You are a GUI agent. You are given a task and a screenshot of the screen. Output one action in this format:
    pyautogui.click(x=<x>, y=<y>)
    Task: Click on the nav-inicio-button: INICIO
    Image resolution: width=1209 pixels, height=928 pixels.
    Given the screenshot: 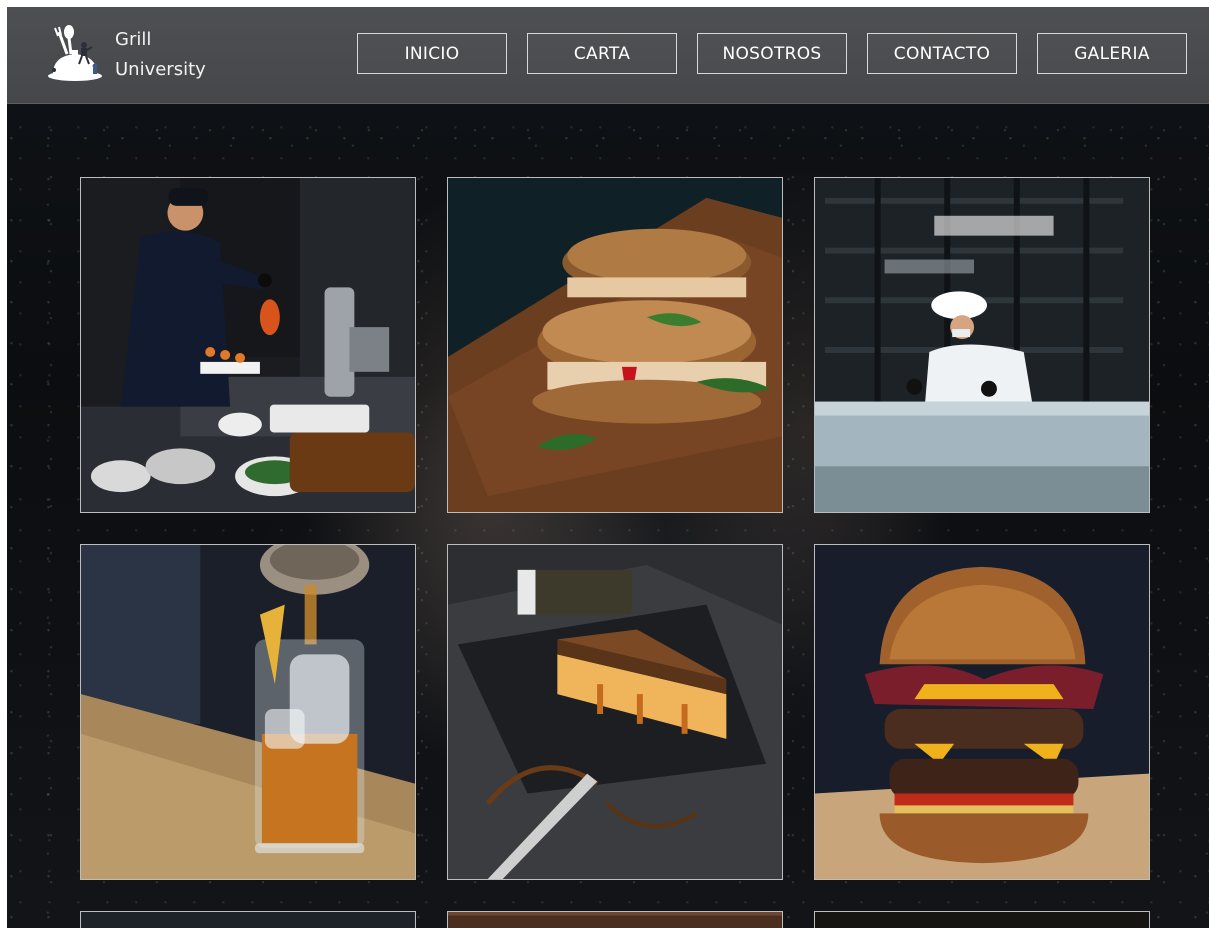 What is the action you would take?
    pyautogui.click(x=432, y=53)
    